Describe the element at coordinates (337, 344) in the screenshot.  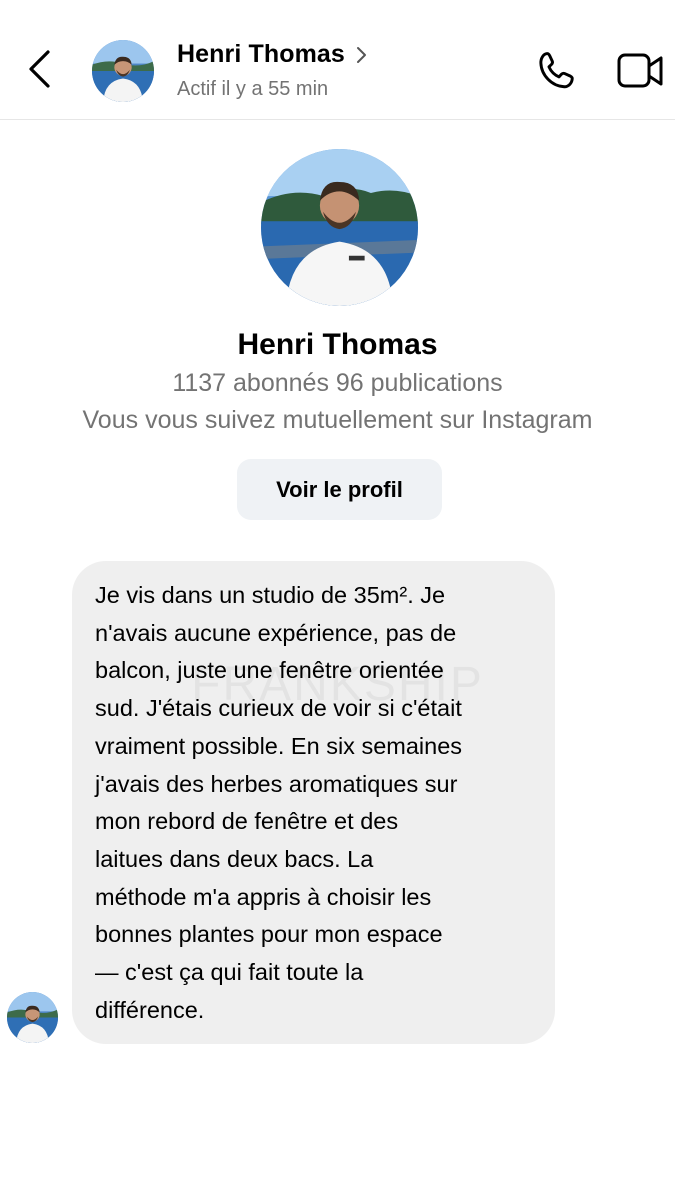
I see `profile-name: Henri Thomas` at that location.